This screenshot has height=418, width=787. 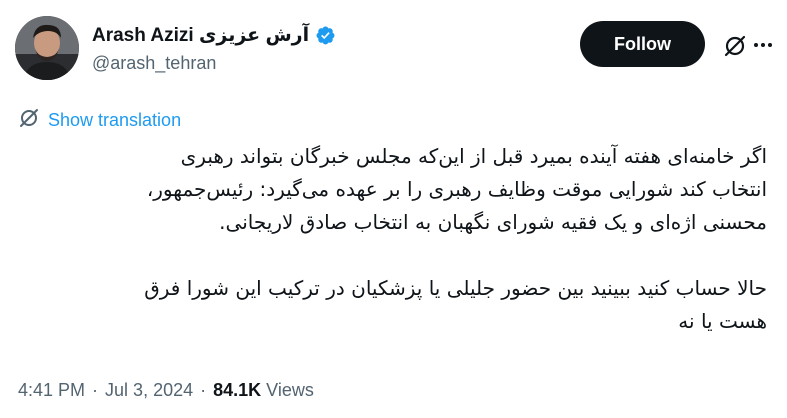 What do you see at coordinates (214, 49) in the screenshot?
I see `author-names: Arash Azizi آرش عزیزی @arash_tehran` at bounding box center [214, 49].